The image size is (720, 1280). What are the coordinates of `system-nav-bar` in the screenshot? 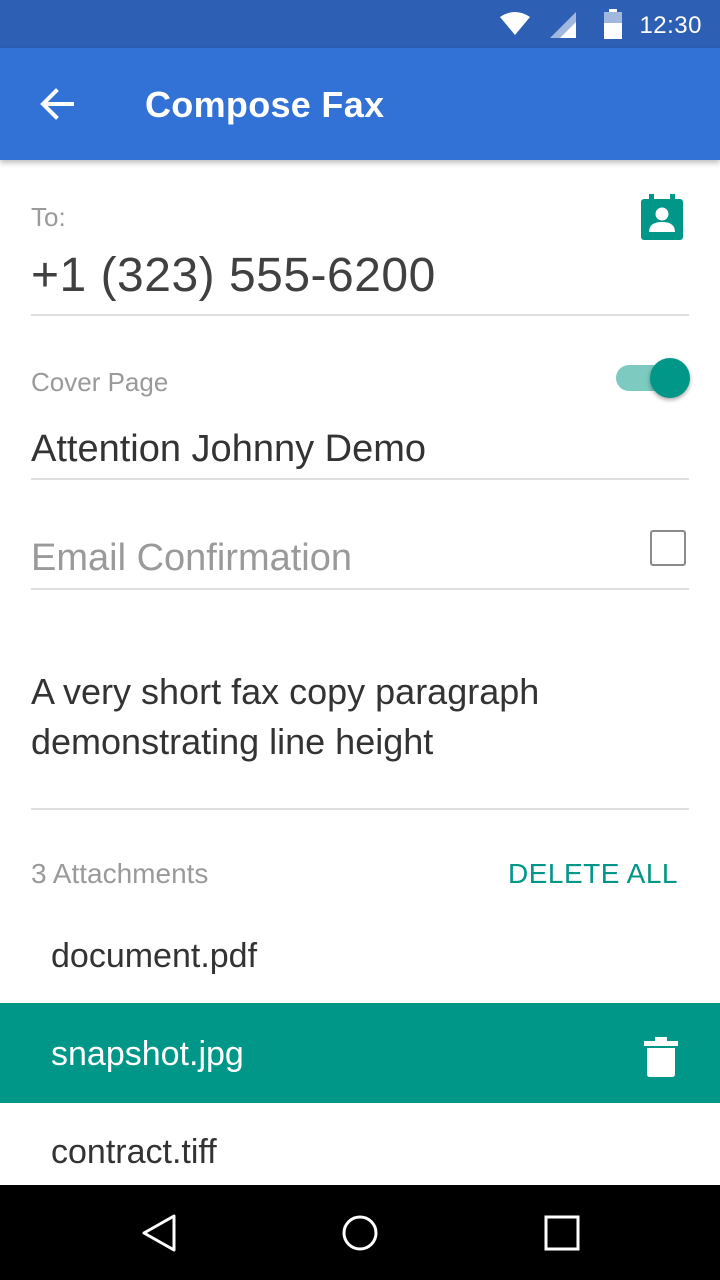 It's located at (360, 1232).